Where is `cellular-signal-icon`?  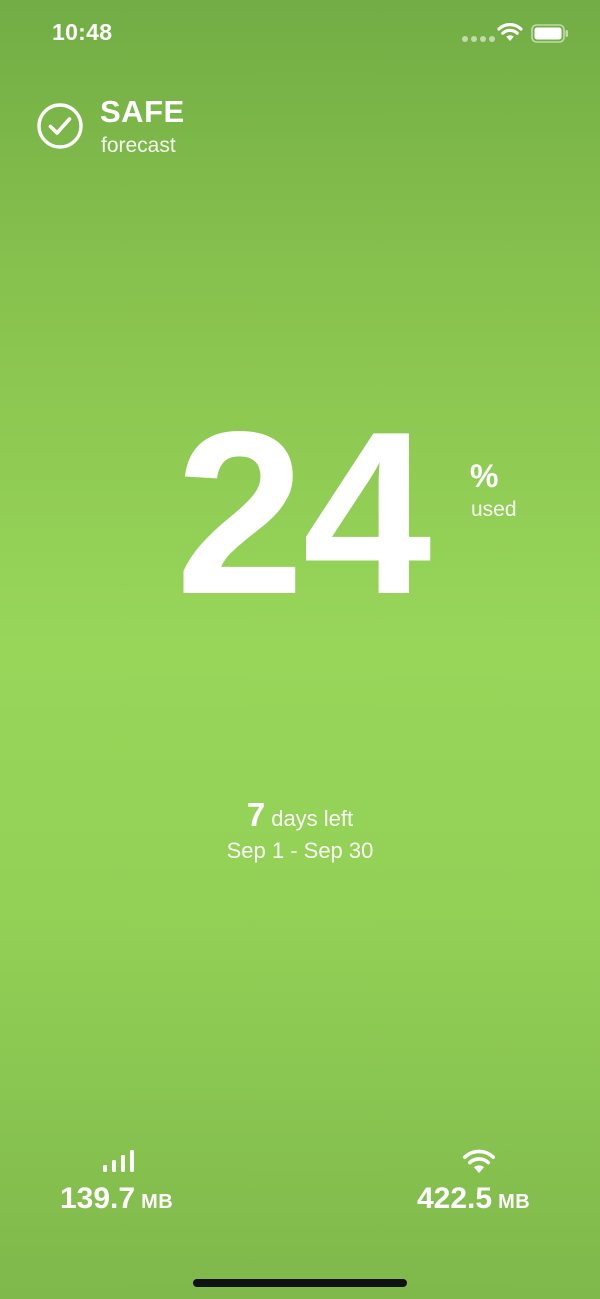 cellular-signal-icon is located at coordinates (118, 1161).